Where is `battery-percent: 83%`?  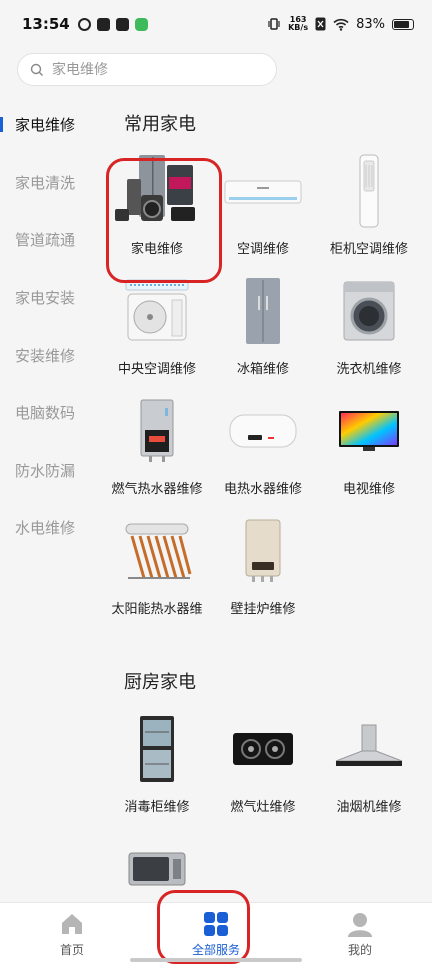
battery-percent: 83% is located at coordinates (370, 24).